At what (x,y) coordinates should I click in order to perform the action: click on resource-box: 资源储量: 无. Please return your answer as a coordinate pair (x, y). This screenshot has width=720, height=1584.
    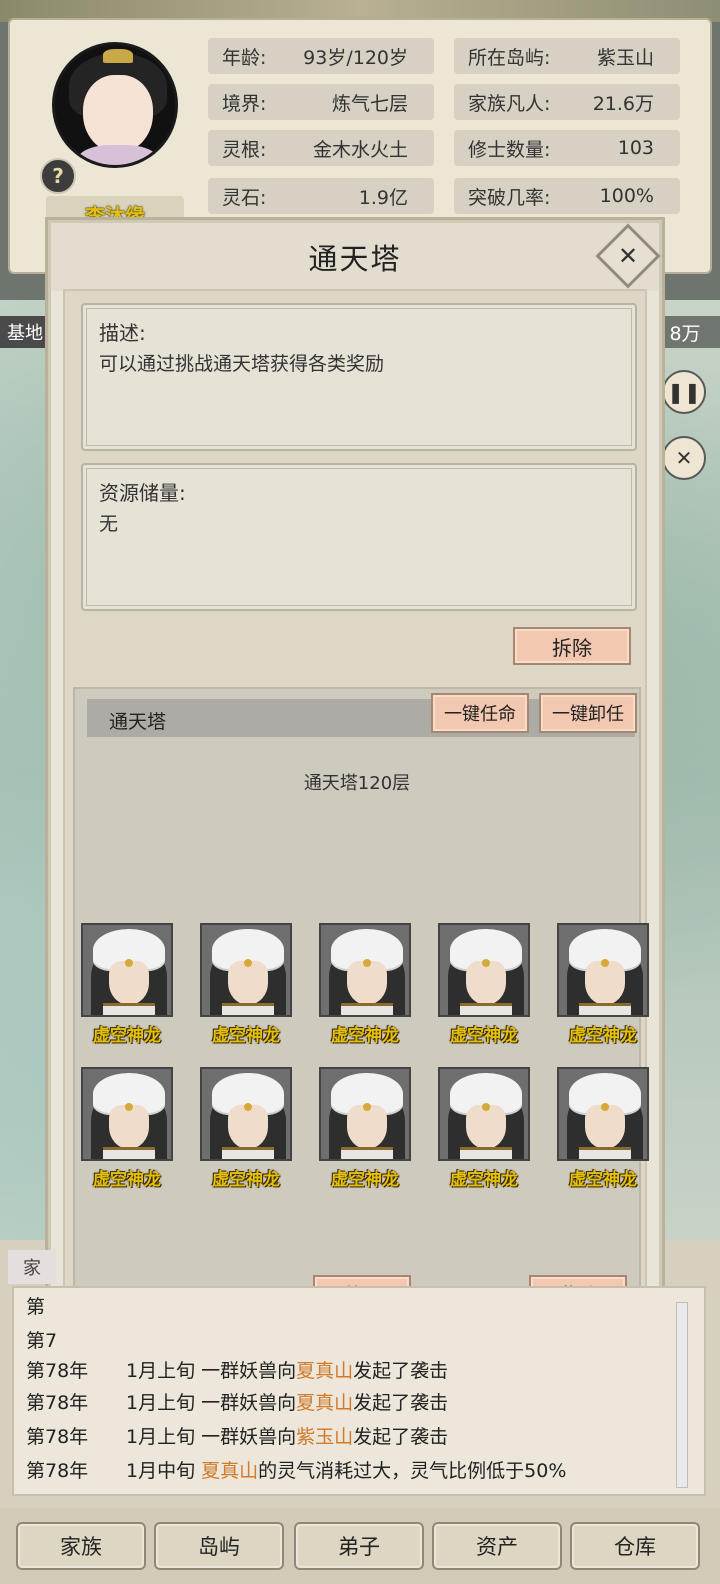
    Looking at the image, I should click on (359, 537).